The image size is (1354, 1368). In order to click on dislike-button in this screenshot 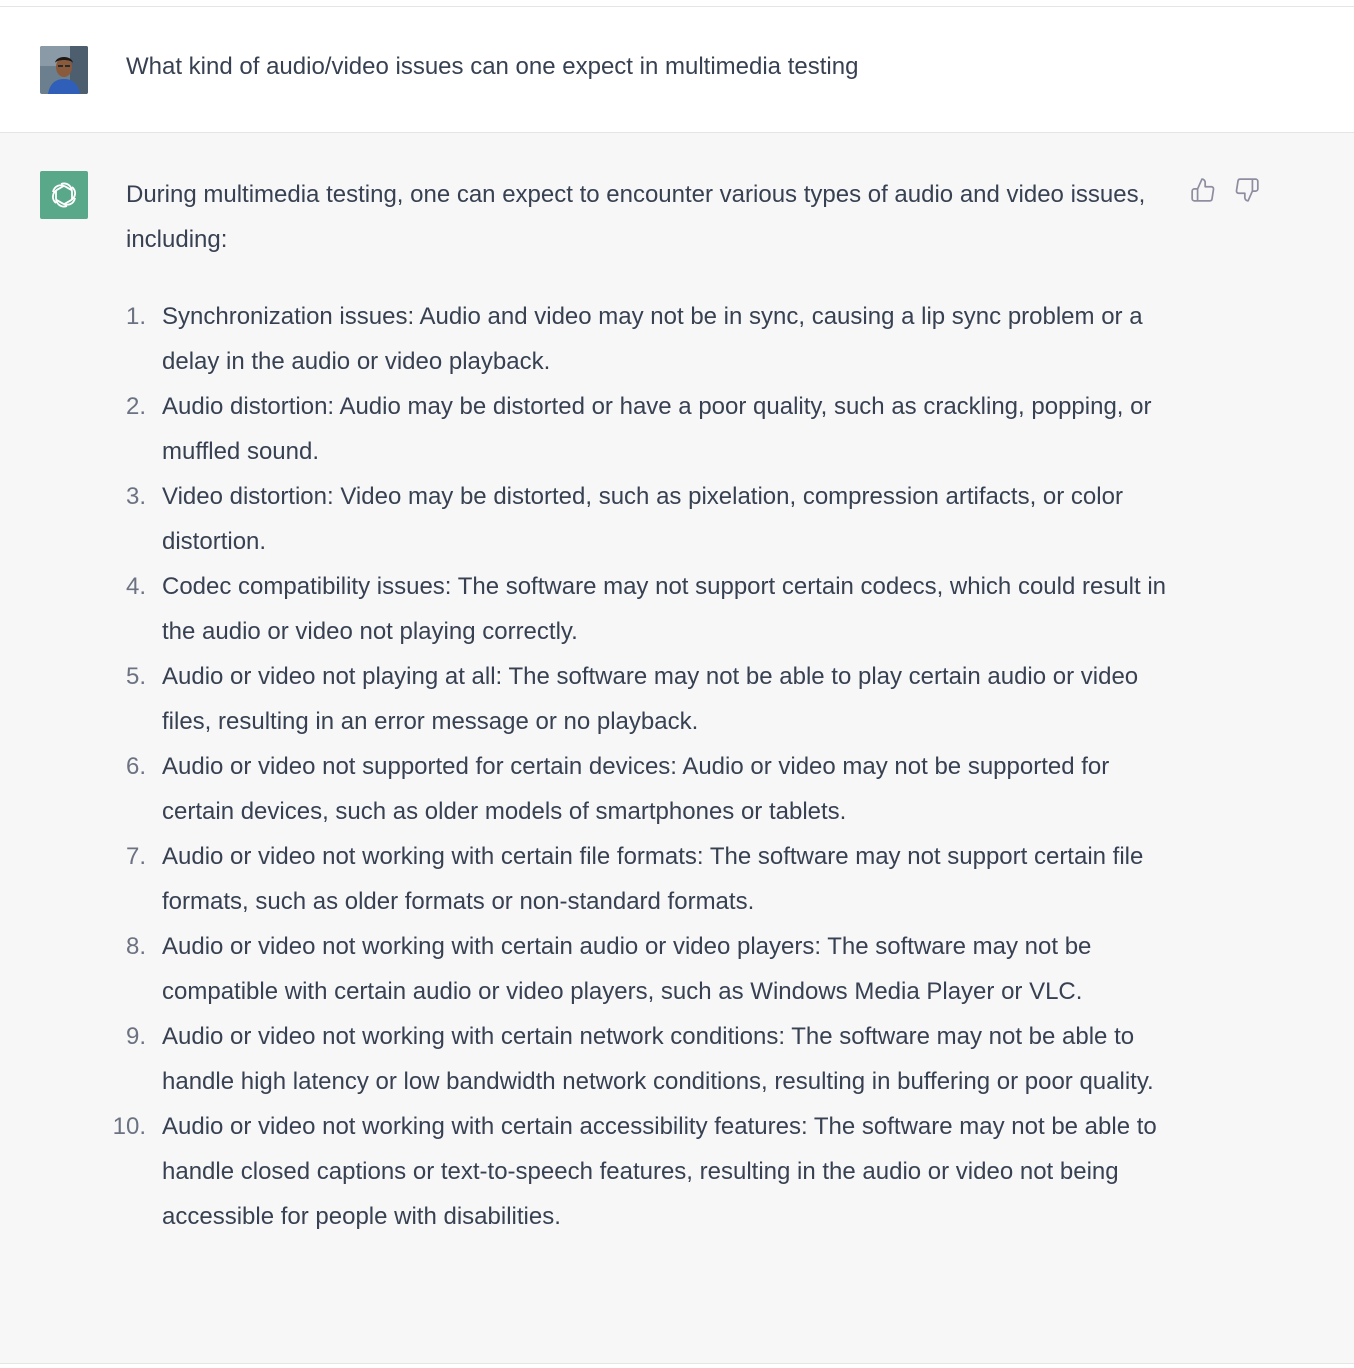, I will do `click(1247, 190)`.